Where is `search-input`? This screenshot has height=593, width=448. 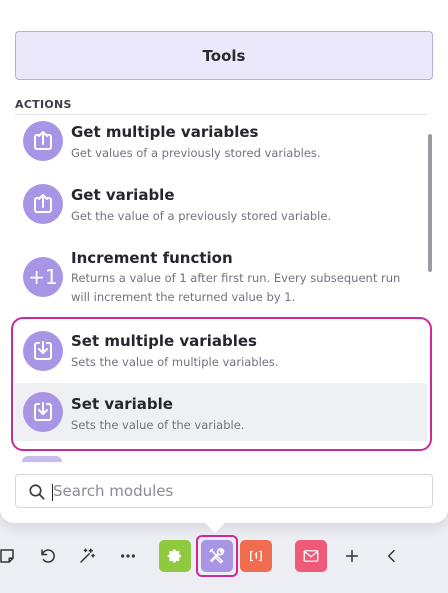 search-input is located at coordinates (238, 491).